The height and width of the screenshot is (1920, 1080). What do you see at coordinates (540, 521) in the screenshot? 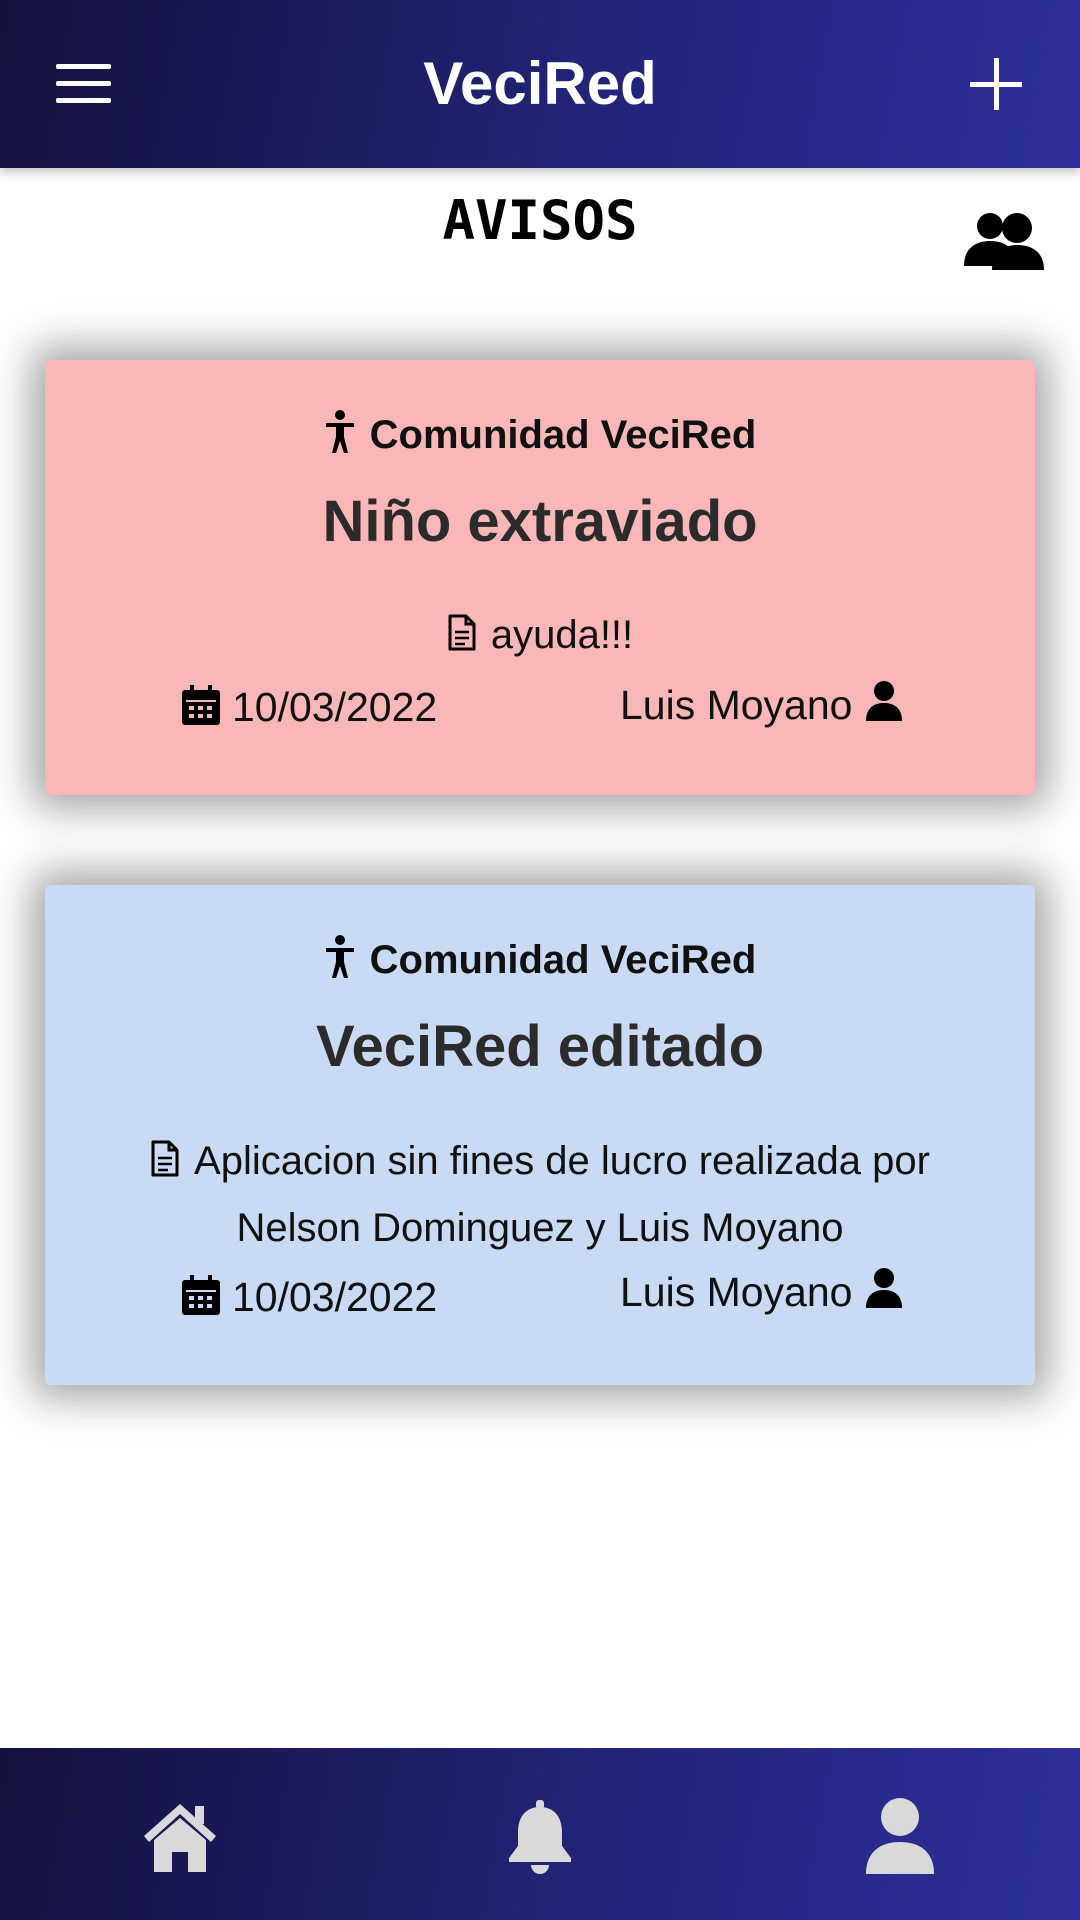
I see `notice-title: Niño extraviado` at bounding box center [540, 521].